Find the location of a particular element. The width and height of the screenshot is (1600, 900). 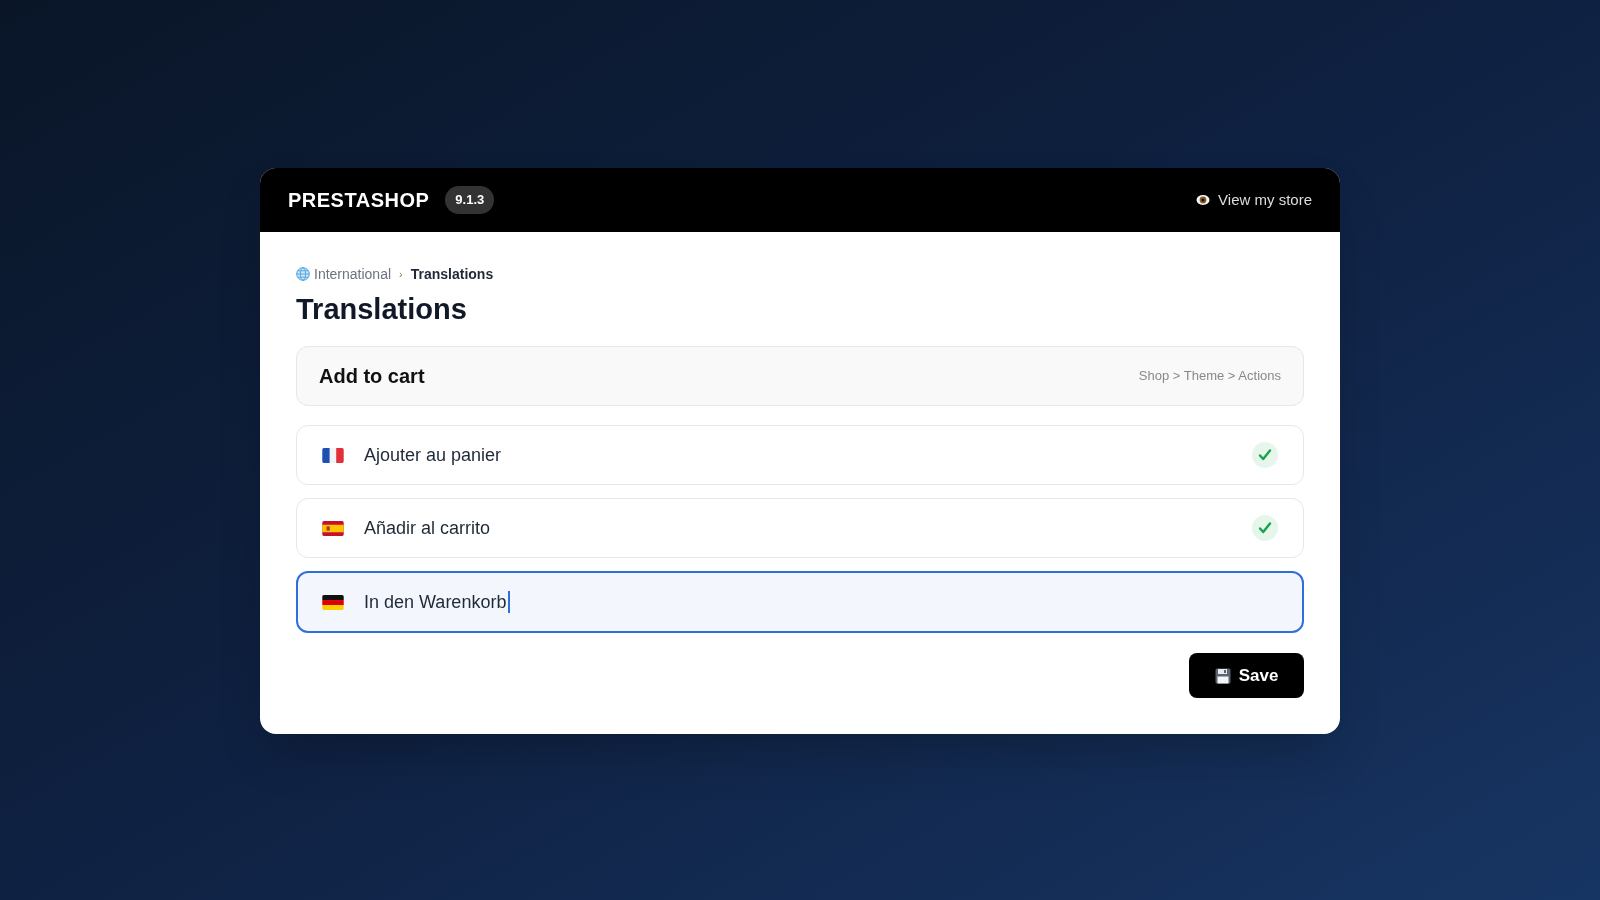

view-store-link: View my store is located at coordinates (1254, 200).